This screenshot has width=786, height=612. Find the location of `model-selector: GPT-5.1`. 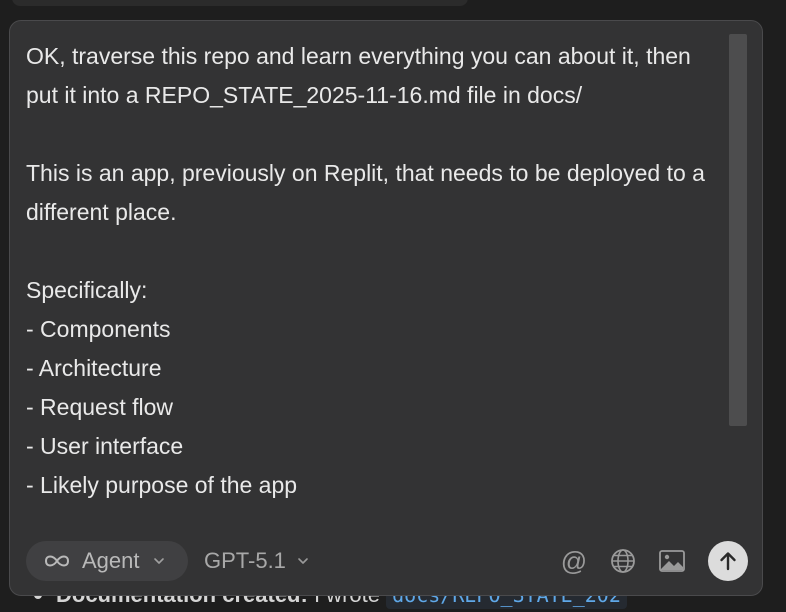

model-selector: GPT-5.1 is located at coordinates (257, 561).